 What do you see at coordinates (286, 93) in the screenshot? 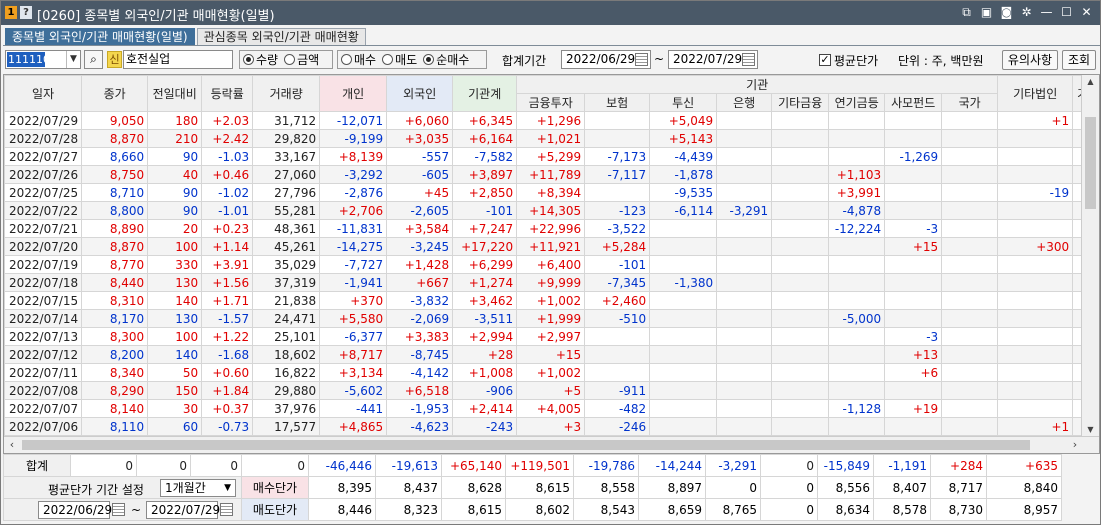
I see `col-volume: 거래량` at bounding box center [286, 93].